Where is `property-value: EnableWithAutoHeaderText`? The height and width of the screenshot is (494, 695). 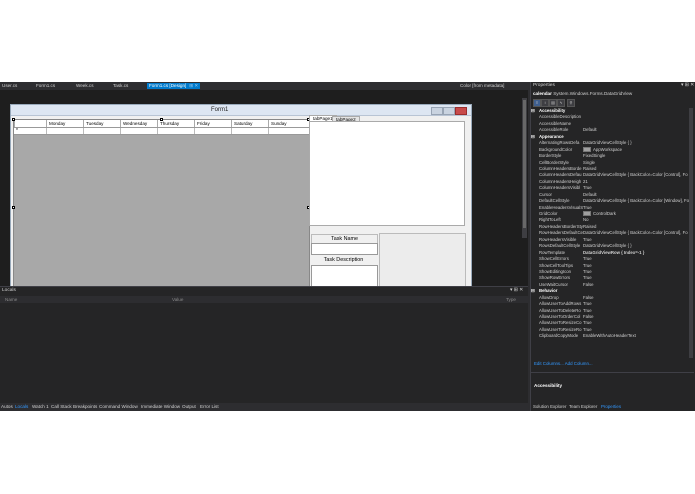 property-value: EnableWithAutoHeaderText is located at coordinates (637, 336).